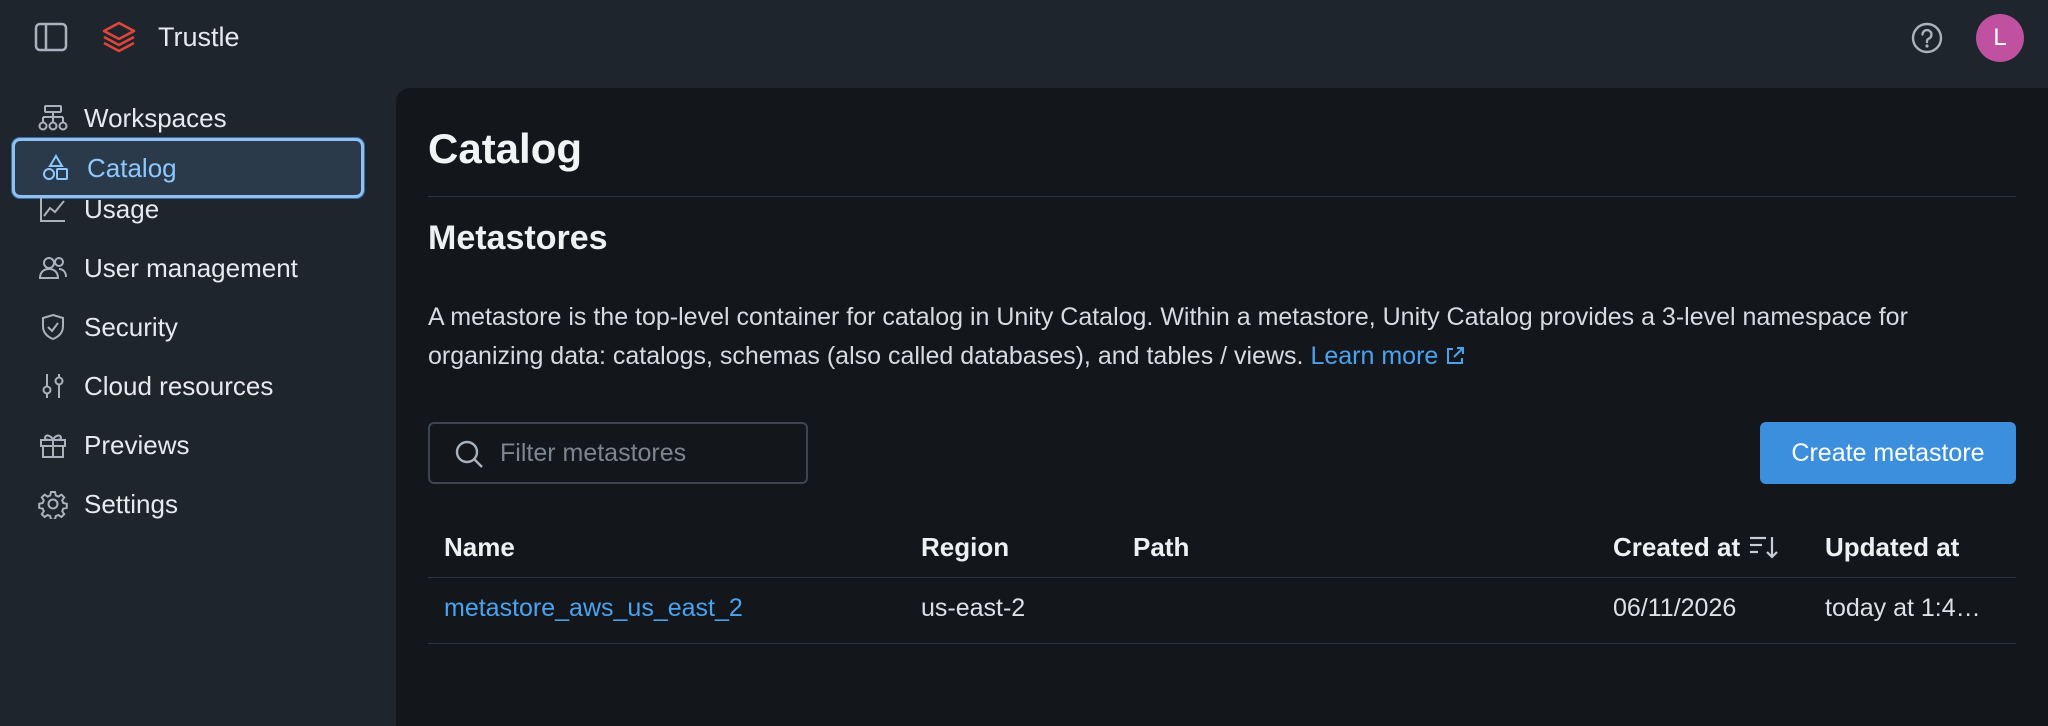  What do you see at coordinates (2000, 38) in the screenshot?
I see `user-avatar: L` at bounding box center [2000, 38].